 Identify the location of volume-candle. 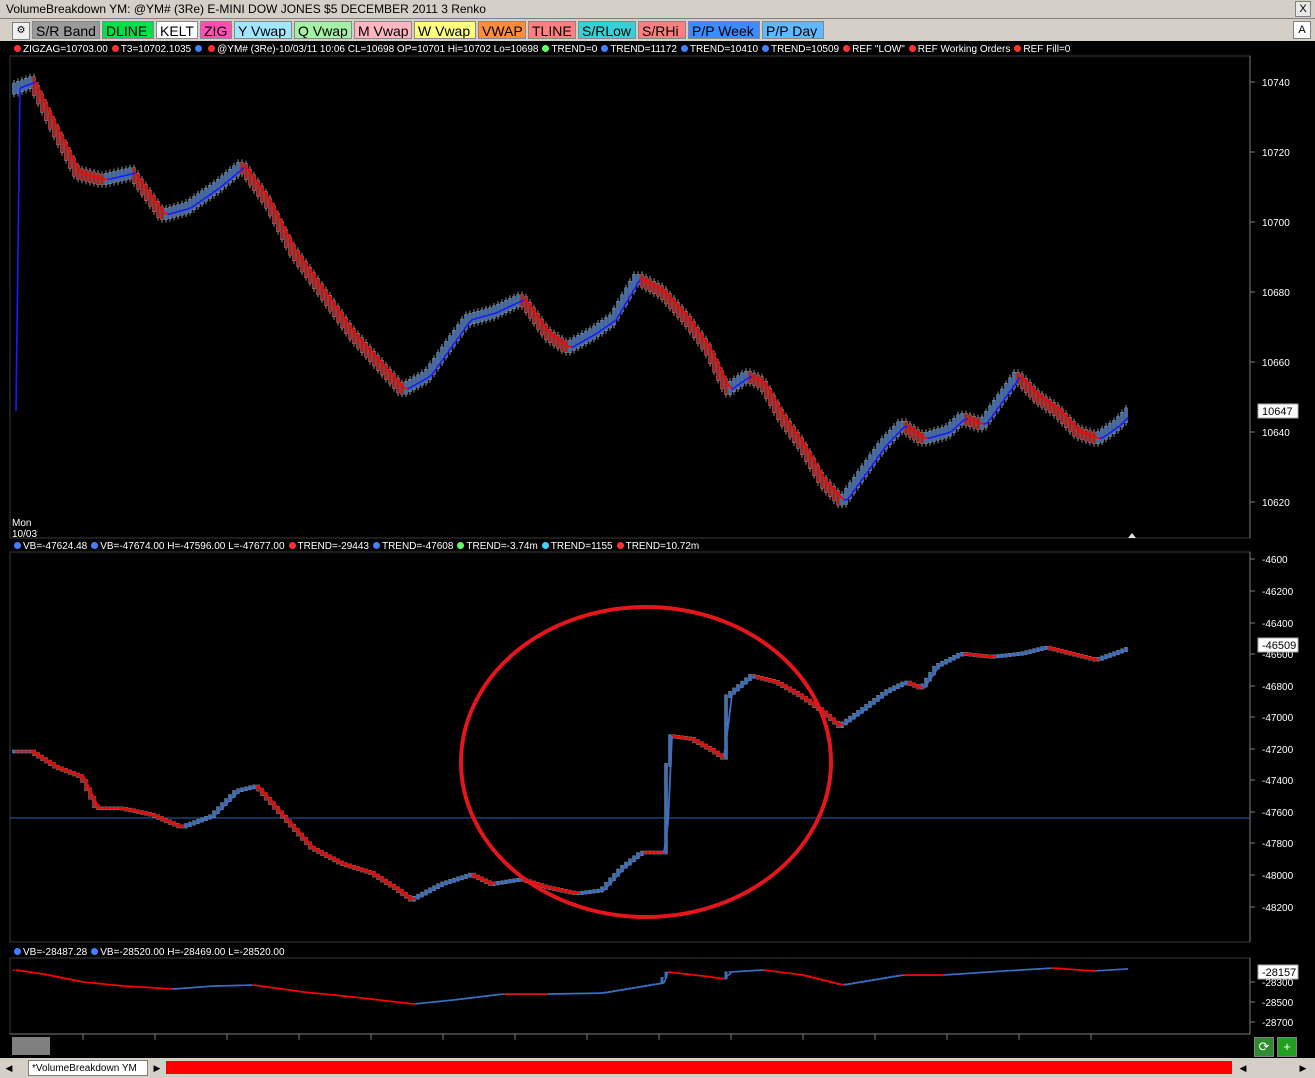
(14, 751).